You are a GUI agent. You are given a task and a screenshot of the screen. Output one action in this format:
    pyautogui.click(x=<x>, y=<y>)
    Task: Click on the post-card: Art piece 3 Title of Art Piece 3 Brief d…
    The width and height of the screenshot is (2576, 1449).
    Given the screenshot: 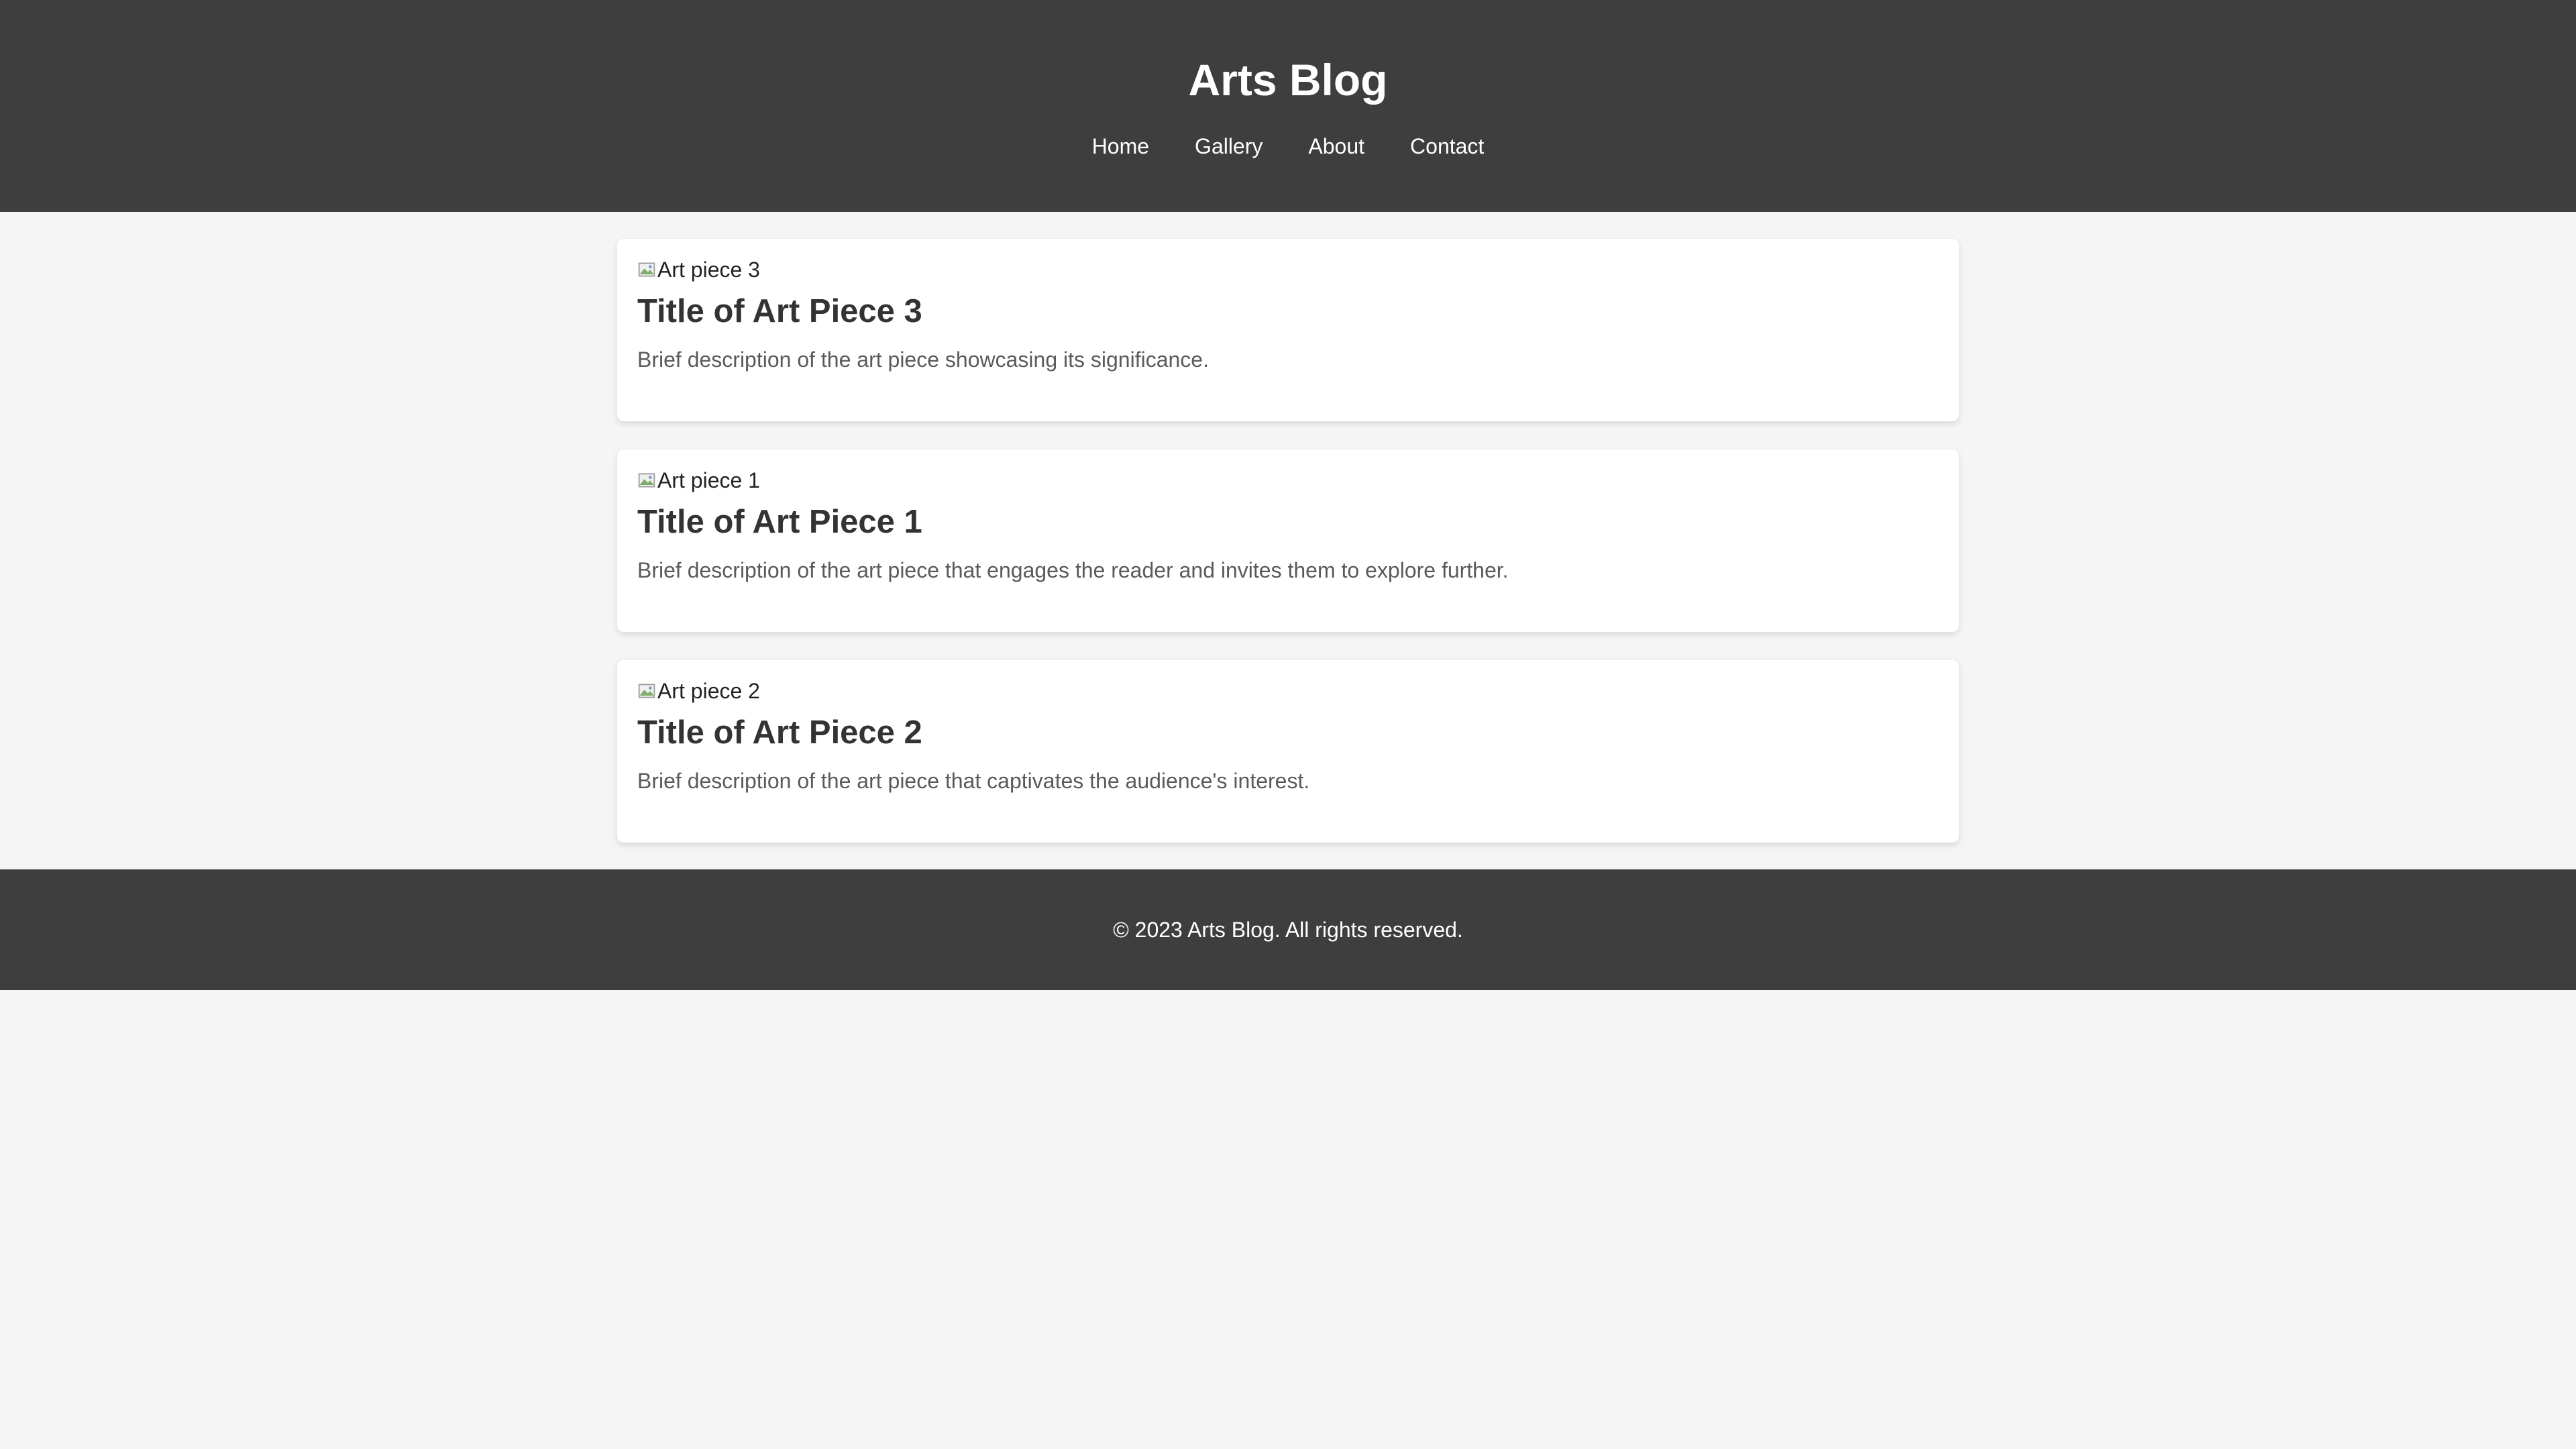 What is the action you would take?
    pyautogui.click(x=1288, y=330)
    